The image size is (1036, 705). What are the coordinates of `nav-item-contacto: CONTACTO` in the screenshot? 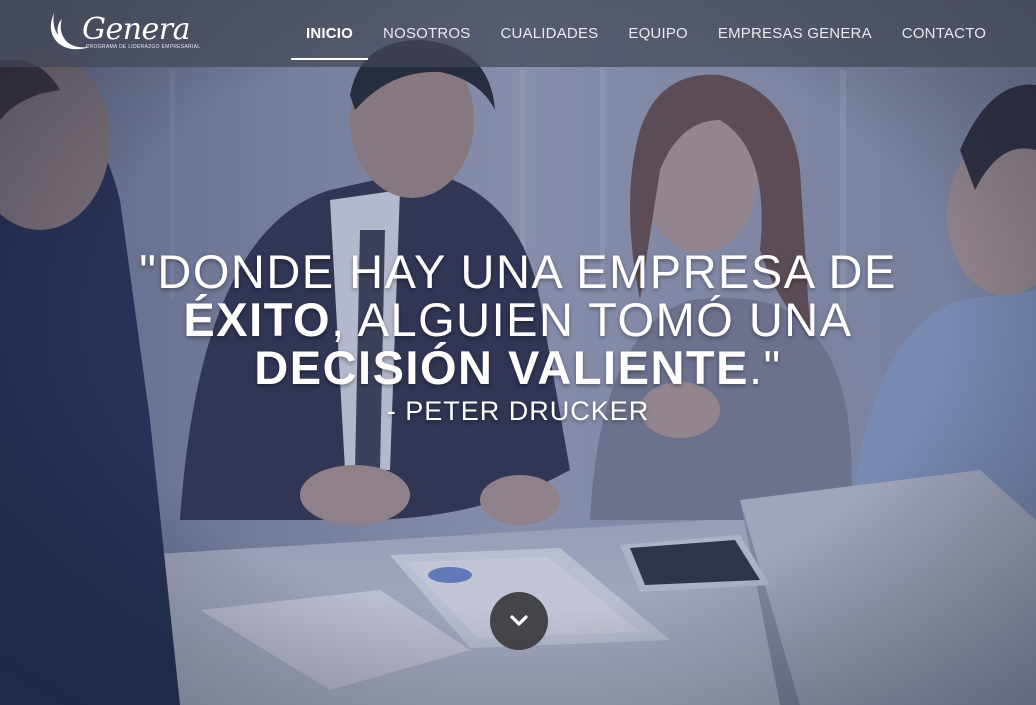 It's located at (944, 33).